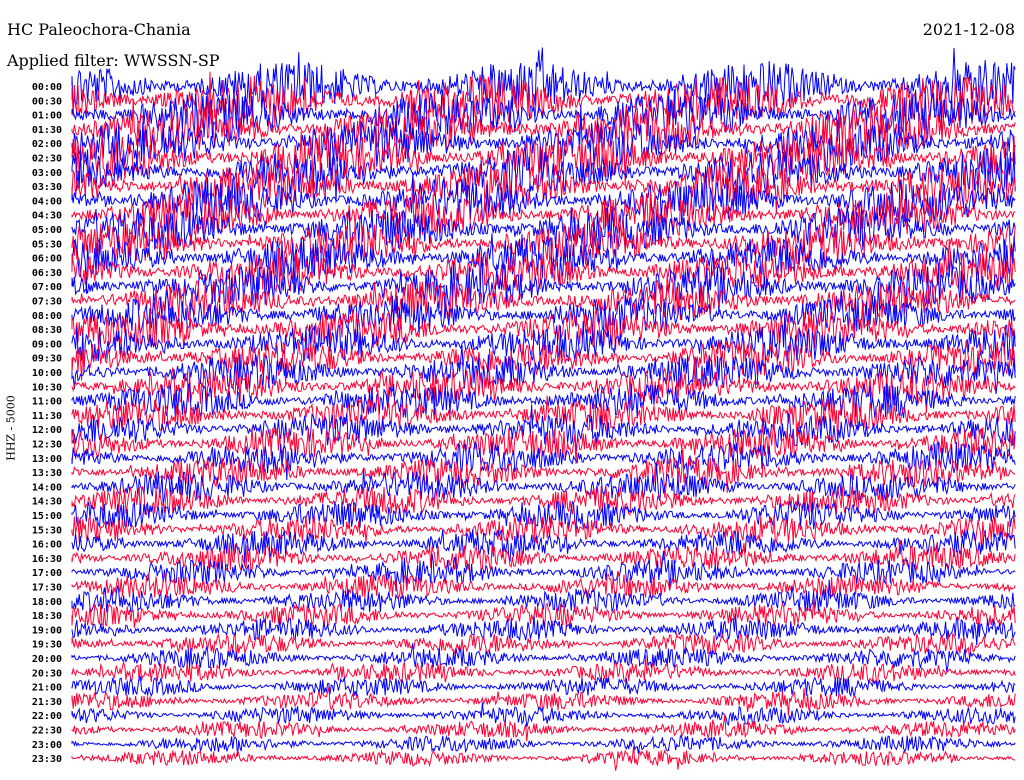  Describe the element at coordinates (47, 545) in the screenshot. I see `row-label: 16:00` at that location.